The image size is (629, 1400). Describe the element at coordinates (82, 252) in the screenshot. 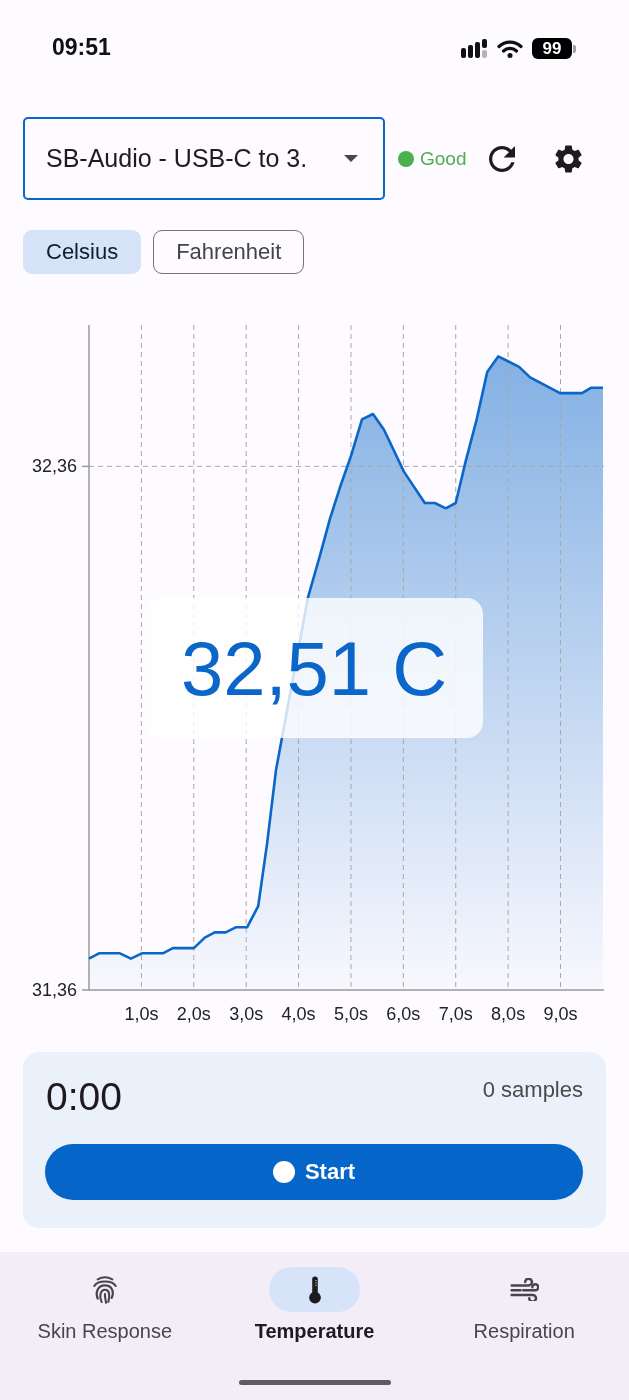

I see `unit-chip: Celsius` at that location.